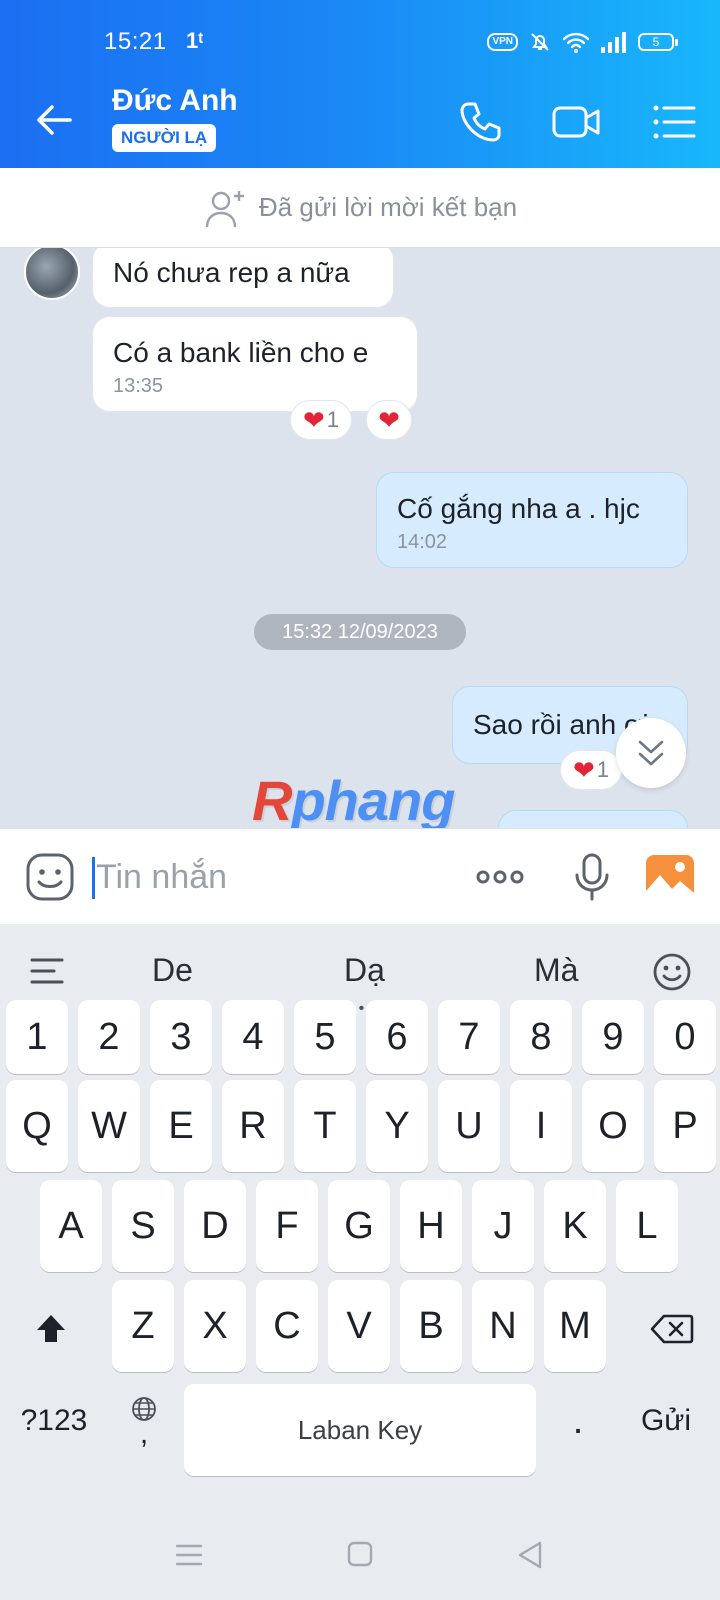 This screenshot has width=720, height=1600. Describe the element at coordinates (54, 120) in the screenshot. I see `back-arrow-icon` at that location.